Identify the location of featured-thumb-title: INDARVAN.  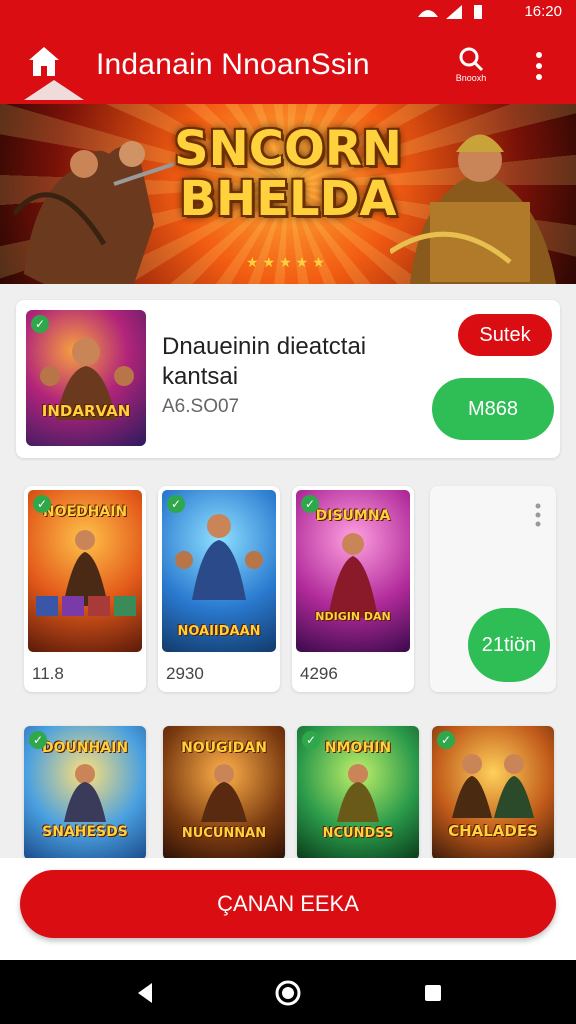
(86, 411).